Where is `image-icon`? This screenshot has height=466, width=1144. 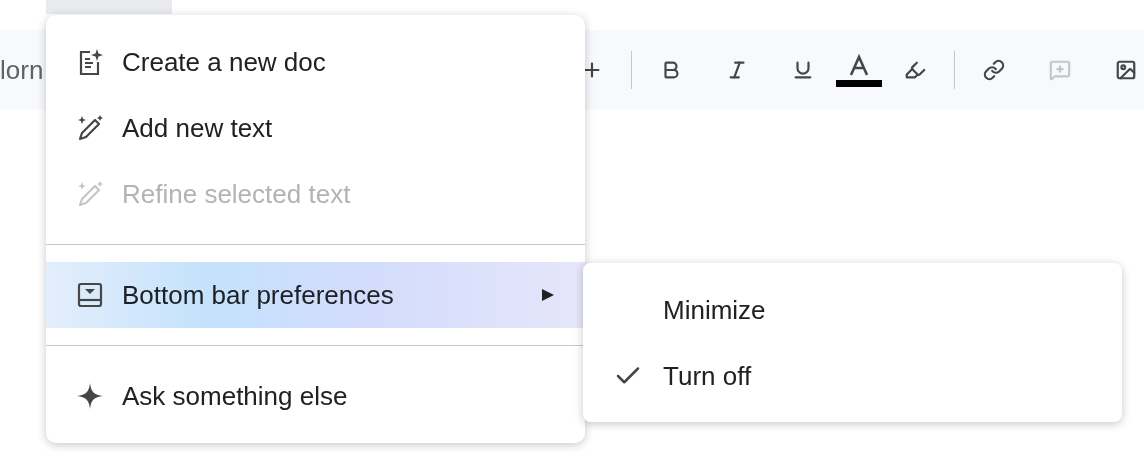
image-icon is located at coordinates (1126, 70).